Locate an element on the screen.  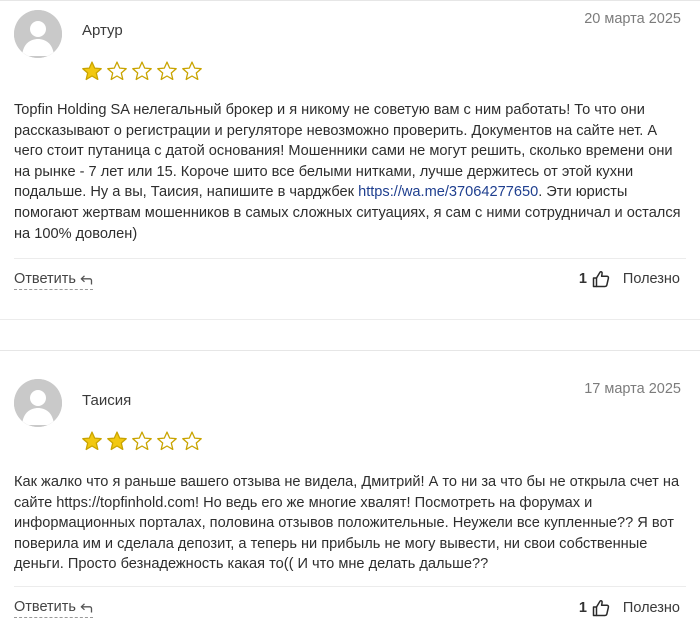
review-date: 17 марта 2025 is located at coordinates (632, 389).